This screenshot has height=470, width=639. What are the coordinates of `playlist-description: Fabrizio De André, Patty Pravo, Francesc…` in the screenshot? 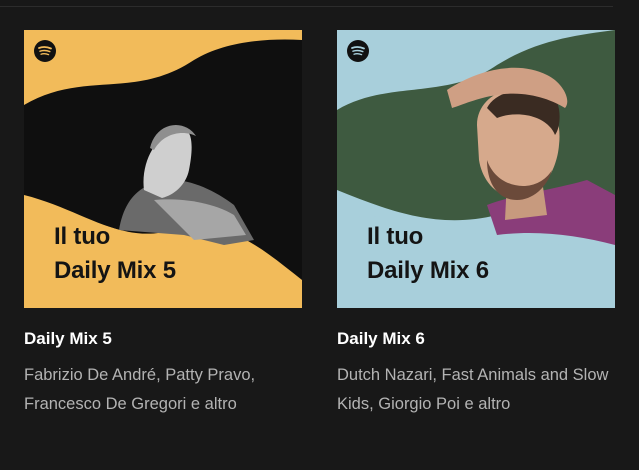 It's located at (140, 389).